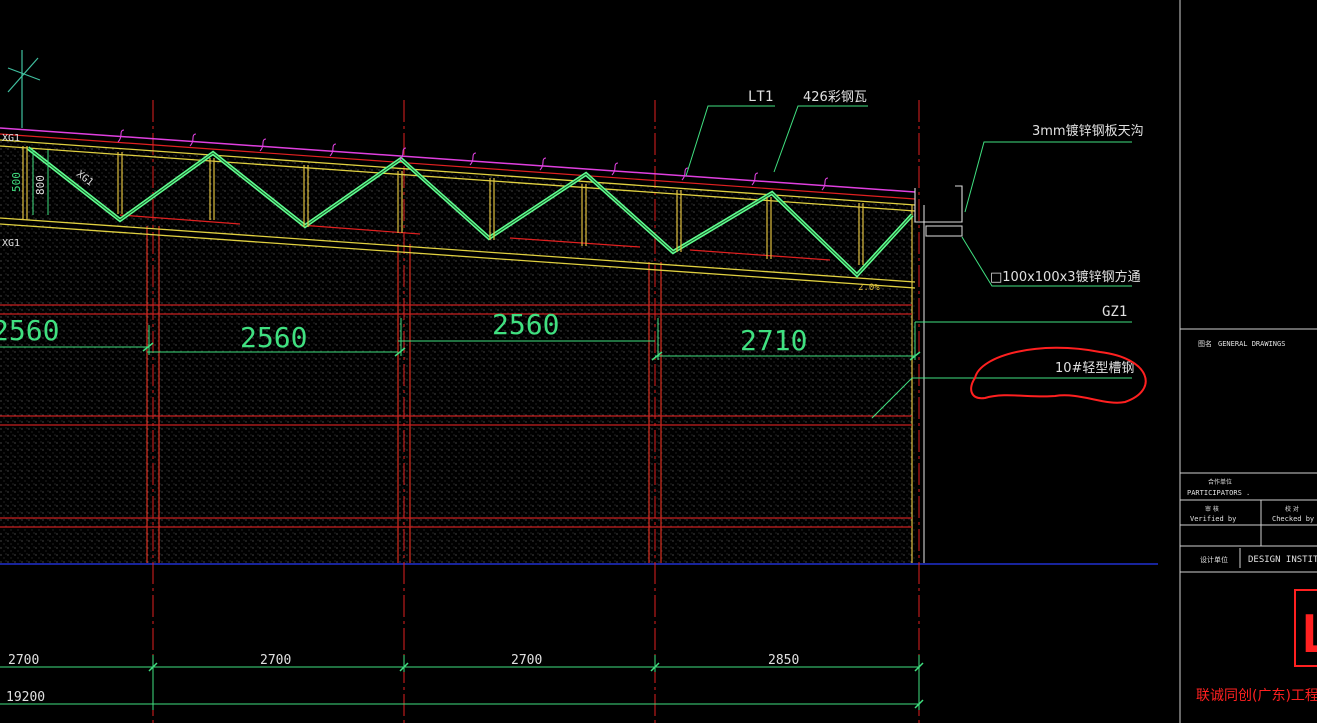 This screenshot has width=1317, height=723. I want to click on checked-cn: 校 对, so click(1292, 509).